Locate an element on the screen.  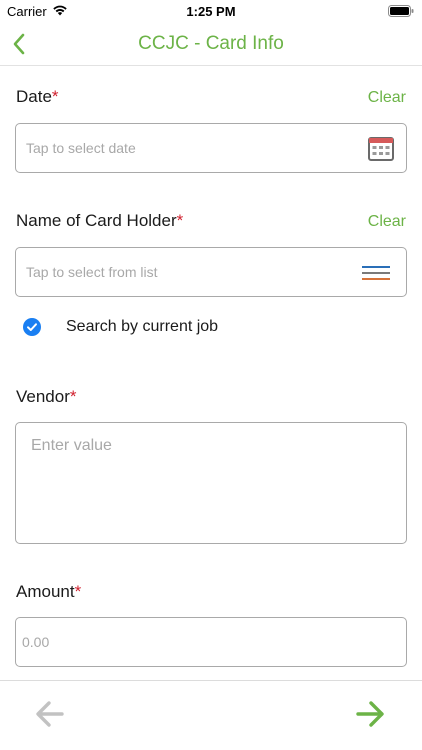
date-placeholder: Tap to select date is located at coordinates (81, 148).